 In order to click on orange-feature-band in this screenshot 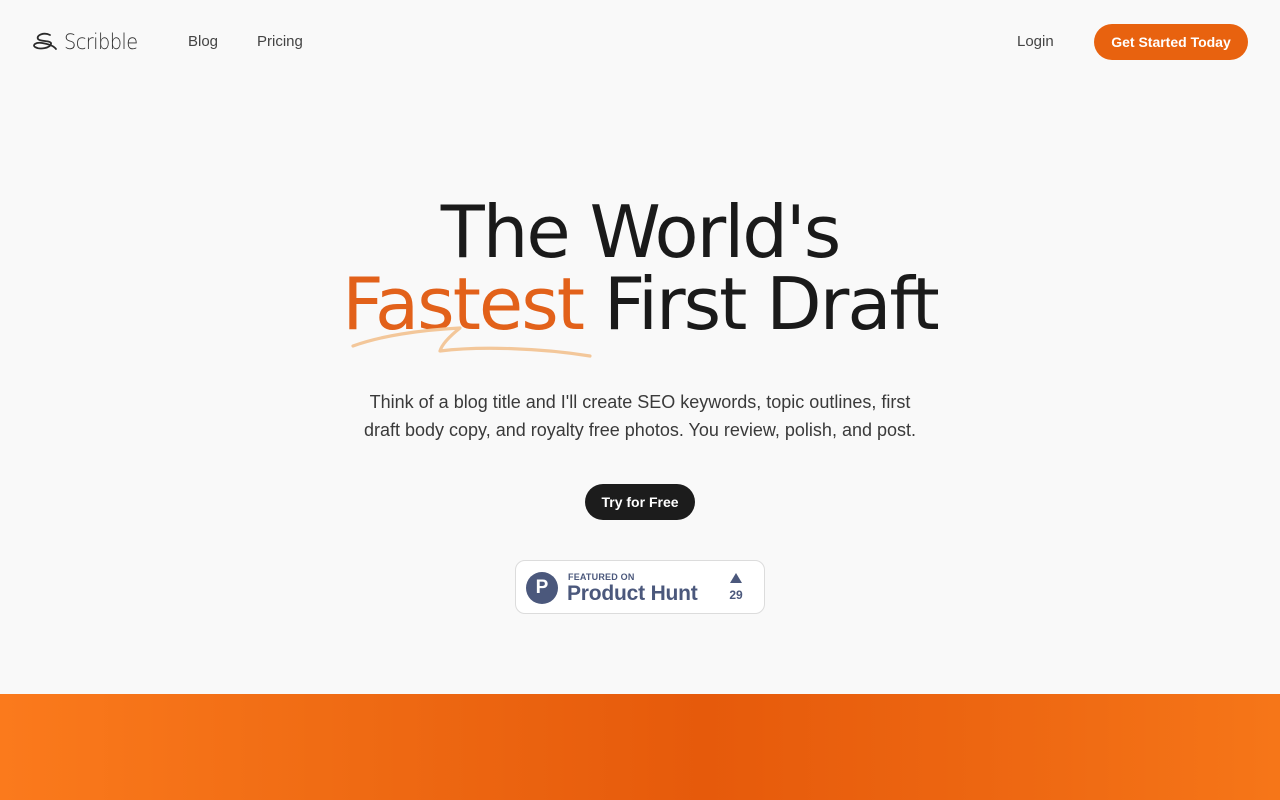, I will do `click(640, 747)`.